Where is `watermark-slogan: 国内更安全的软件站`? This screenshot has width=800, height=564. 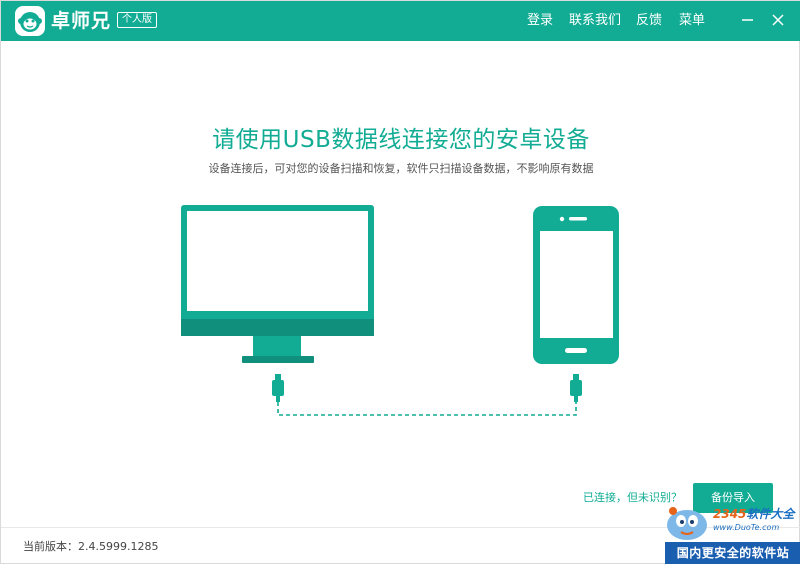 watermark-slogan: 国内更安全的软件站 is located at coordinates (732, 553).